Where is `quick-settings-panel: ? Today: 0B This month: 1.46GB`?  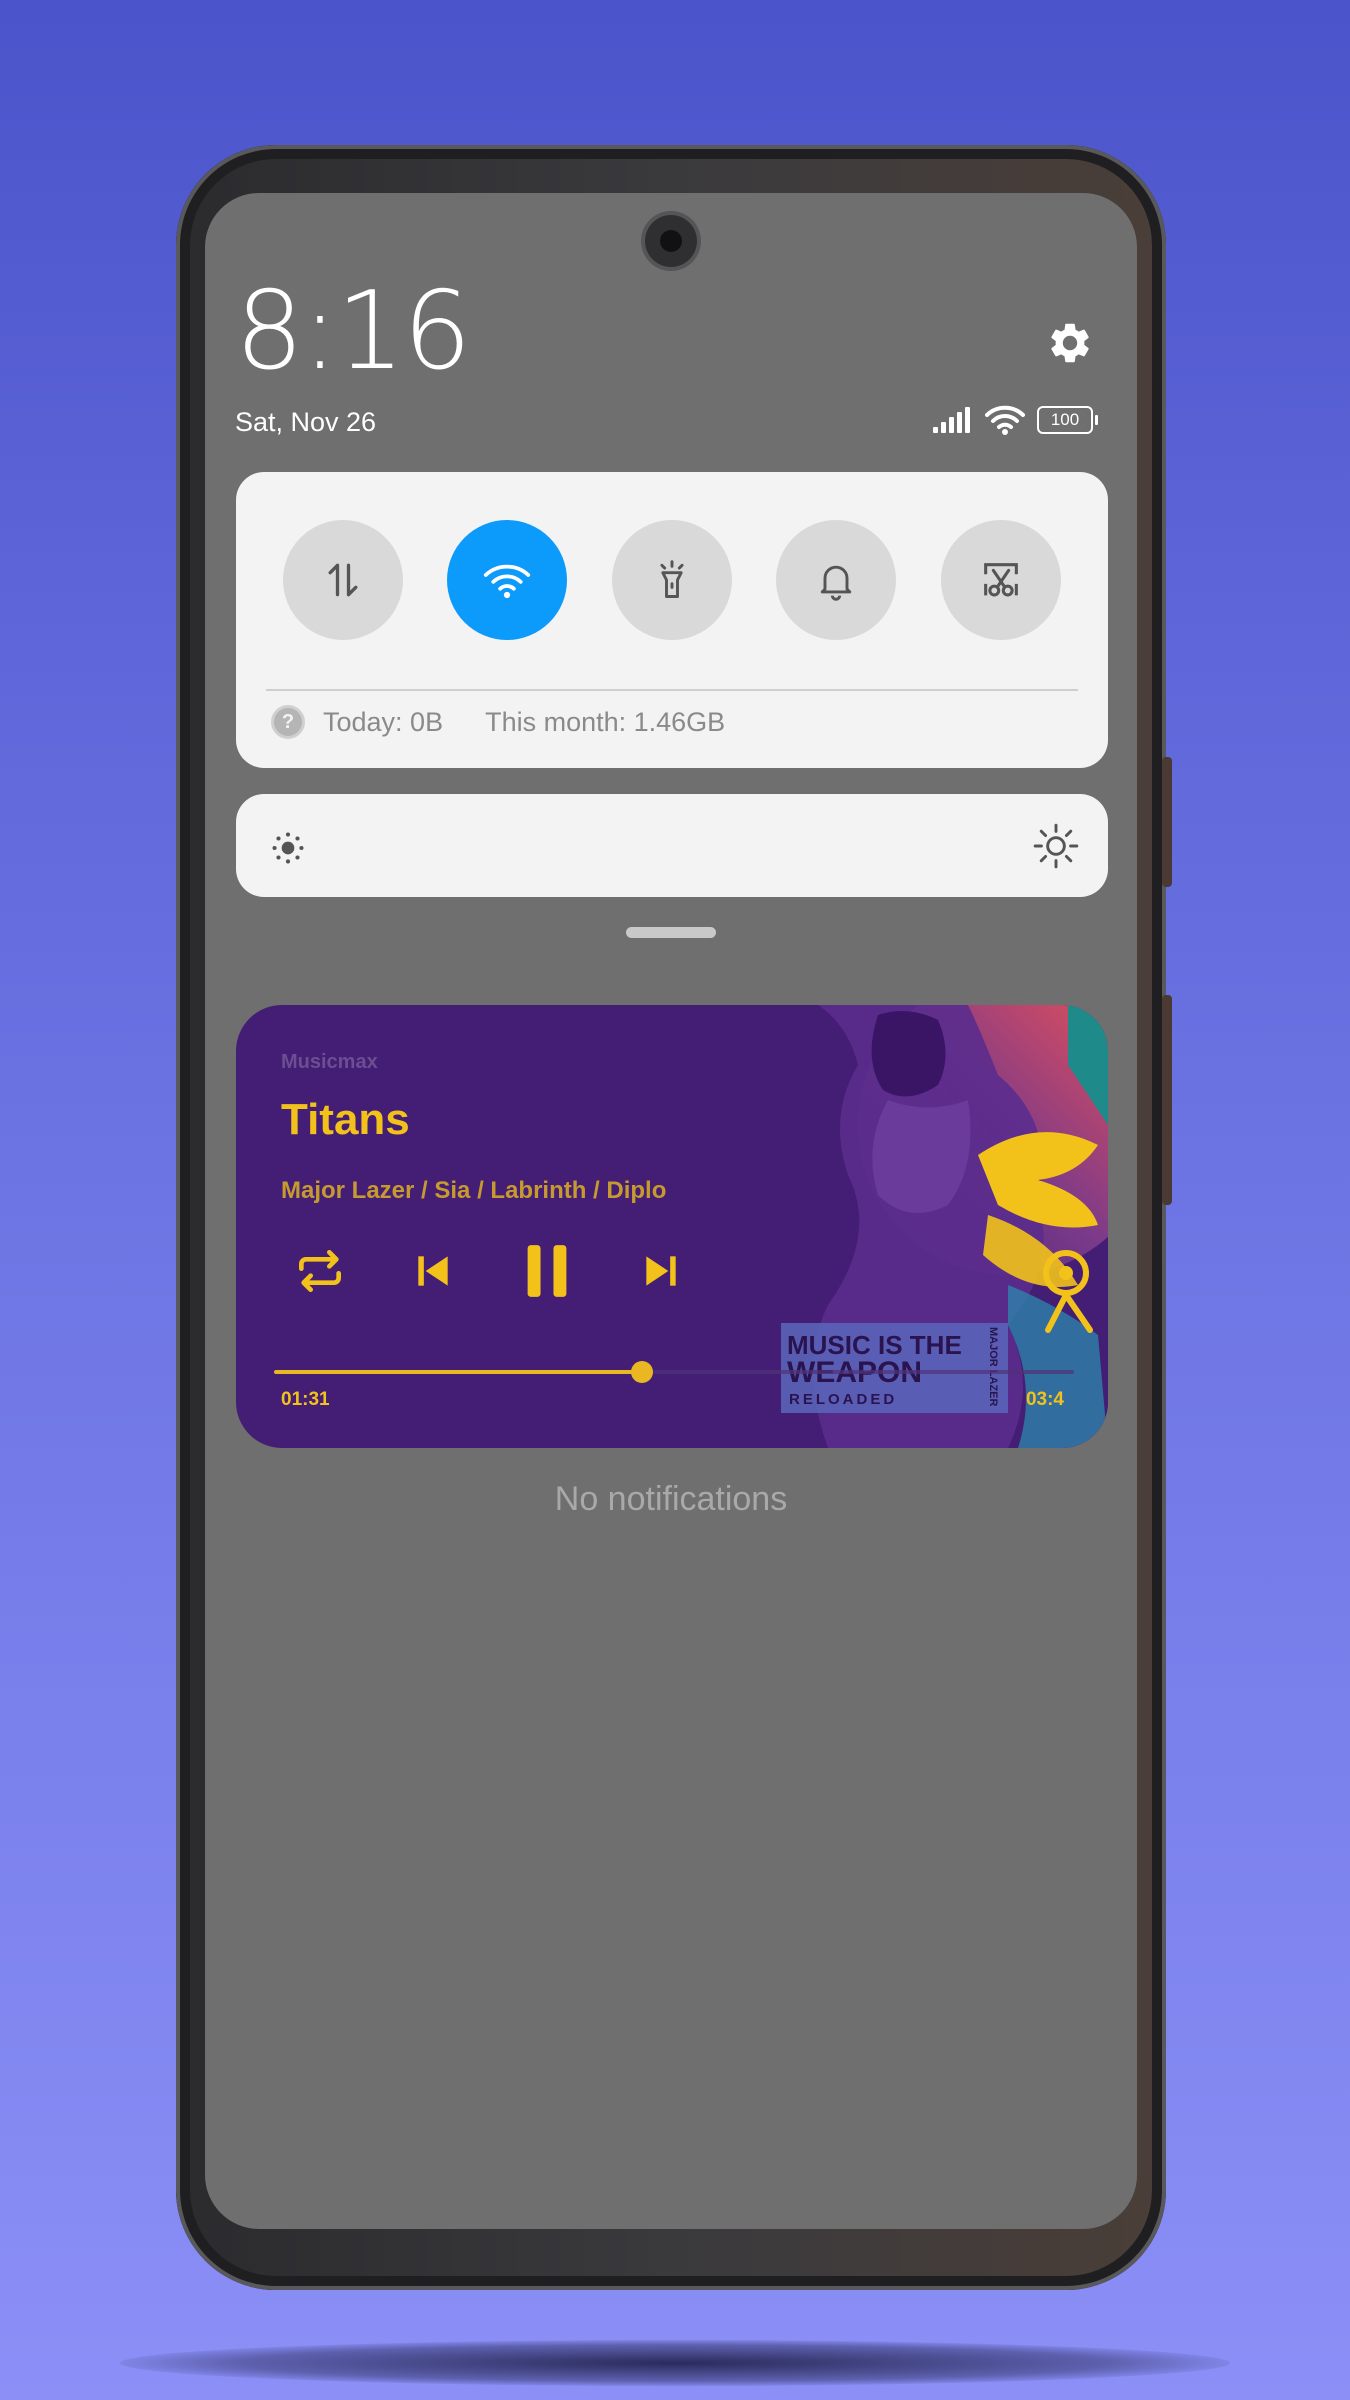 quick-settings-panel: ? Today: 0B This month: 1.46GB is located at coordinates (672, 620).